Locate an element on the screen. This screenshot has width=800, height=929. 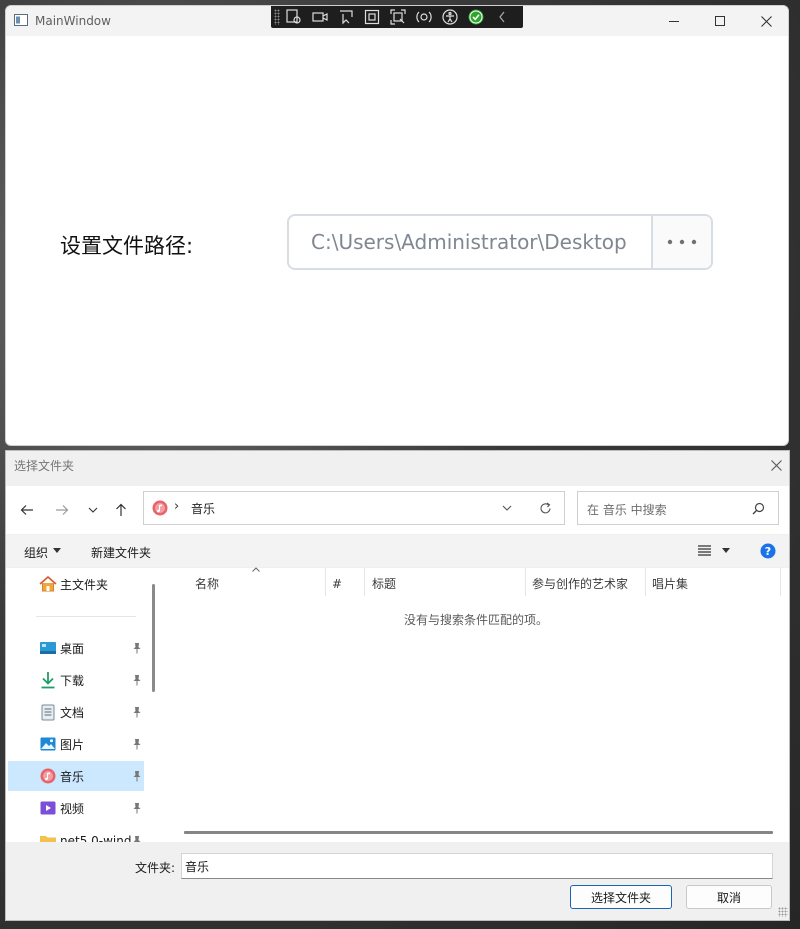
window-title: MainWindow is located at coordinates (73, 21).